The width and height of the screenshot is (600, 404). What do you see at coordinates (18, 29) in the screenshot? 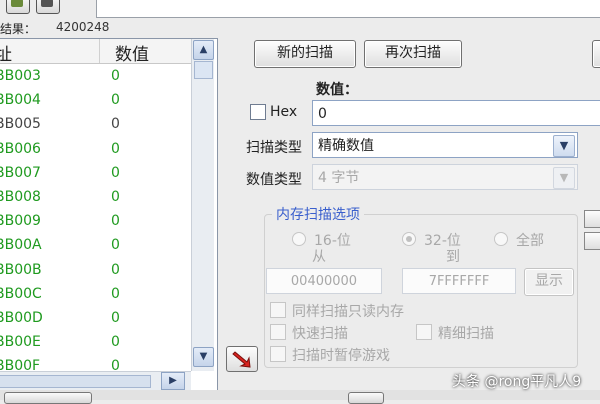
I see `result-label: 结果：` at bounding box center [18, 29].